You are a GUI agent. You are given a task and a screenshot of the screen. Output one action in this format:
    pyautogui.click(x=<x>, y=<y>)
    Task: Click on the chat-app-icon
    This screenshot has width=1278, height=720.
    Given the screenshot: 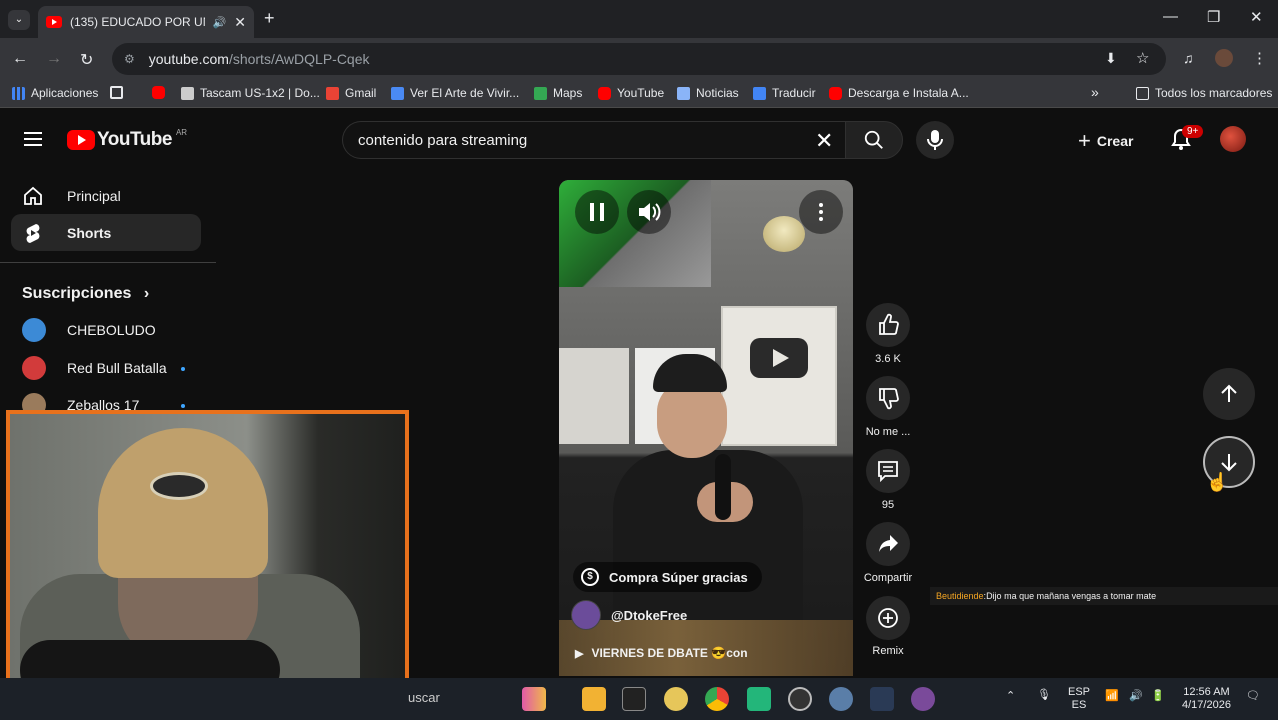 What is the action you would take?
    pyautogui.click(x=759, y=699)
    